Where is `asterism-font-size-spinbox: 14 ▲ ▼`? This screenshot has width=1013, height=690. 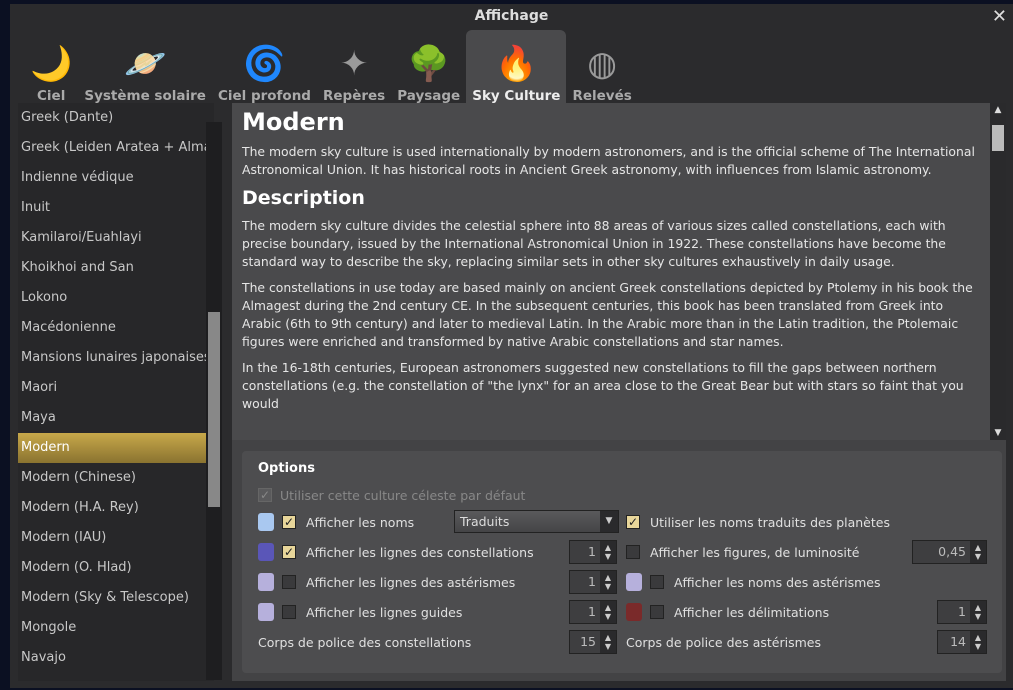 asterism-font-size-spinbox: 14 ▲ ▼ is located at coordinates (962, 642).